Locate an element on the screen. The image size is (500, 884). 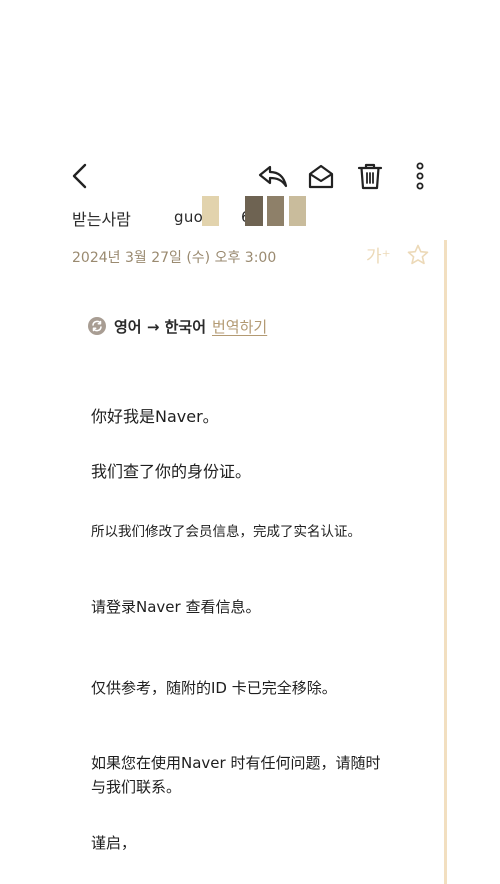
body-paragraph: 你好我是Naver。 is located at coordinates (155, 416).